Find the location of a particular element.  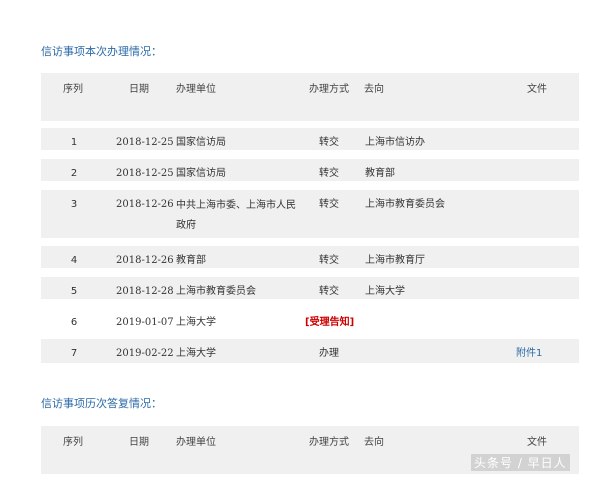

section-title-history: 信访事项历次答复情况： is located at coordinates (101, 403).